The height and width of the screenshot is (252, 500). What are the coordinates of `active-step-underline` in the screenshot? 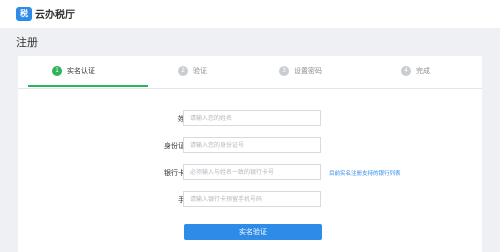 It's located at (88, 86).